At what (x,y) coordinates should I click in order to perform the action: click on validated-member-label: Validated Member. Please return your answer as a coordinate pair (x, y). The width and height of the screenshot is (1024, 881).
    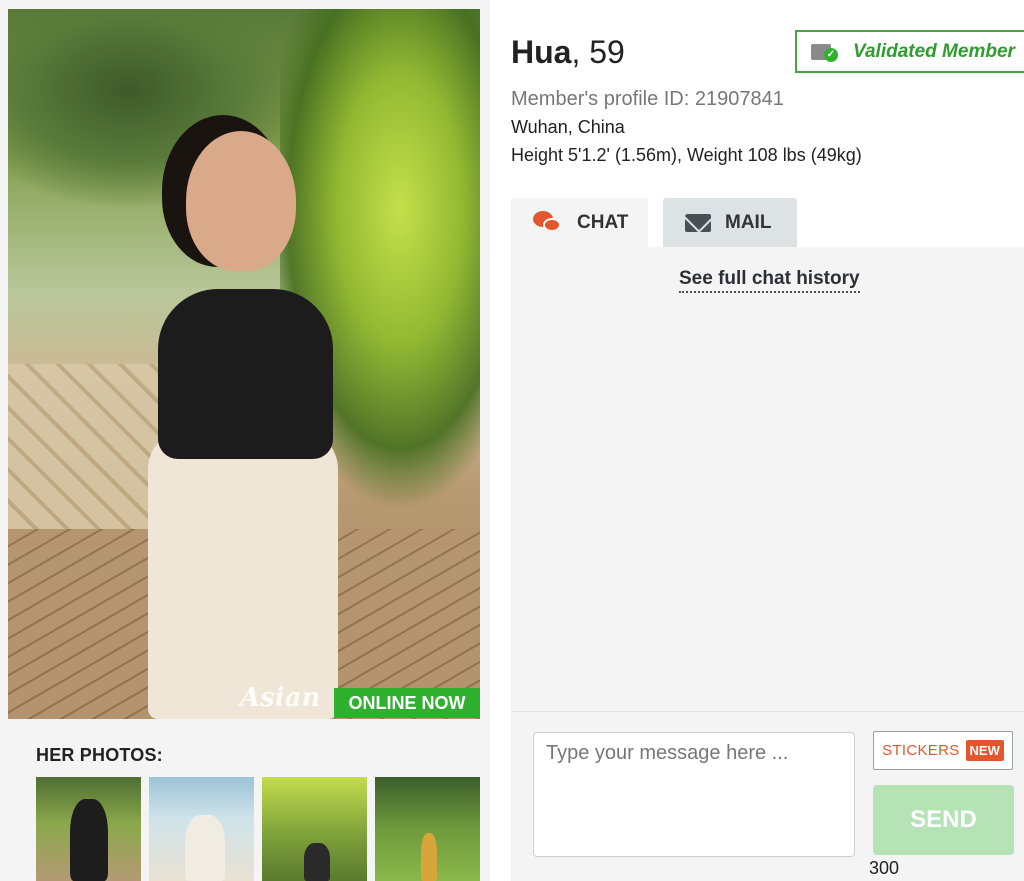
    Looking at the image, I should click on (934, 51).